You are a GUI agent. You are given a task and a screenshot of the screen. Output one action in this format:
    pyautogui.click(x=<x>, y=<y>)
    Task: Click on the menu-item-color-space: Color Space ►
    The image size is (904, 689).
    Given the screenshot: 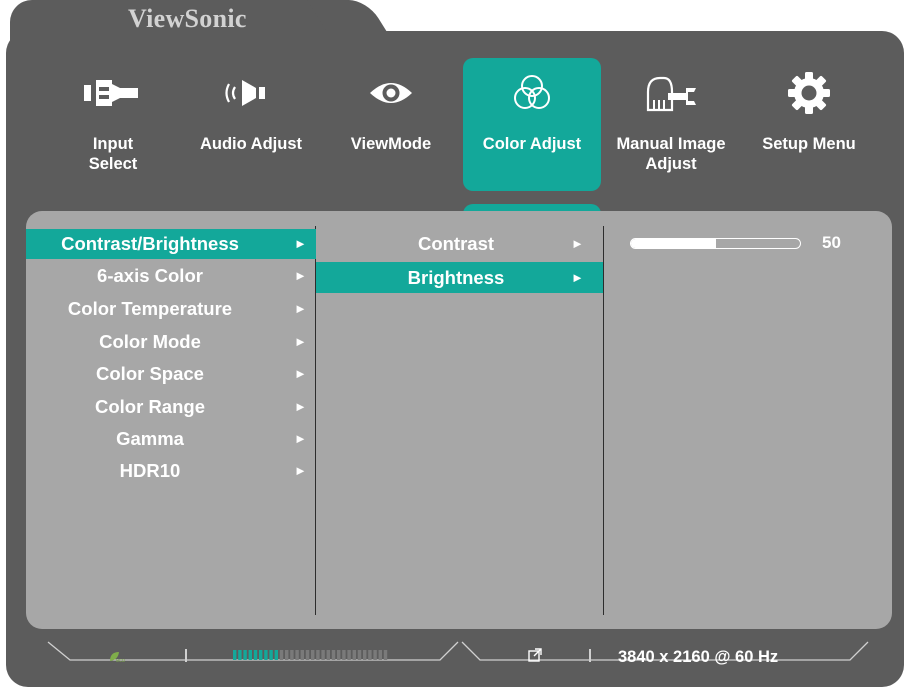 What is the action you would take?
    pyautogui.click(x=171, y=374)
    